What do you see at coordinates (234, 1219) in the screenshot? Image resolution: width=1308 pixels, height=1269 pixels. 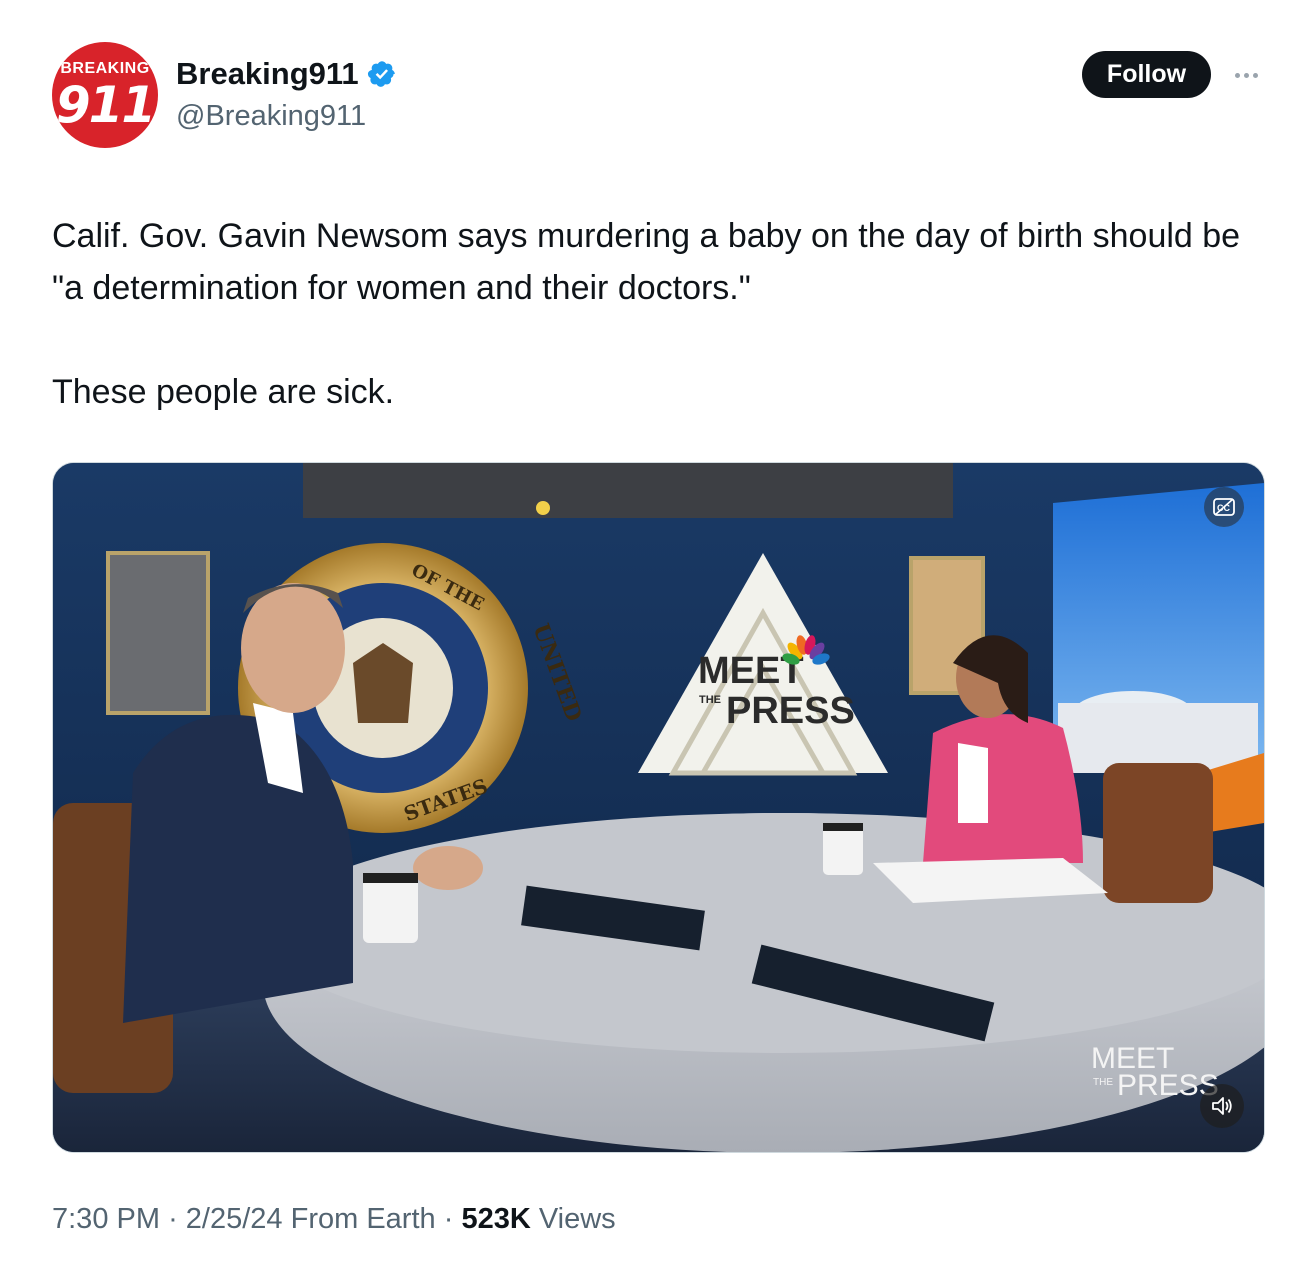 I see `tweet-date: 2/25/24` at bounding box center [234, 1219].